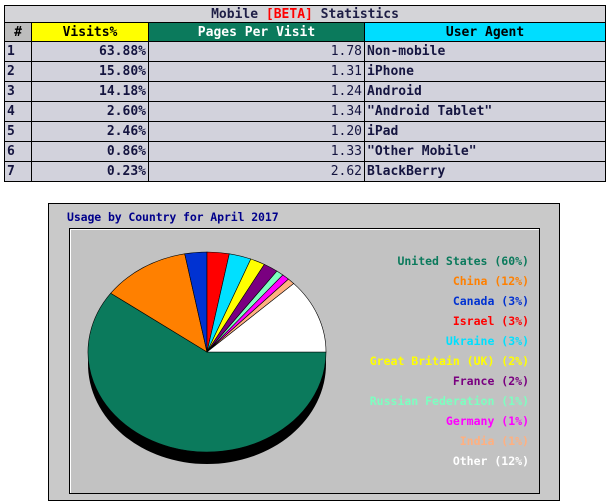 The width and height of the screenshot is (610, 504). I want to click on row-visits-percent: 15.80%, so click(90, 71).